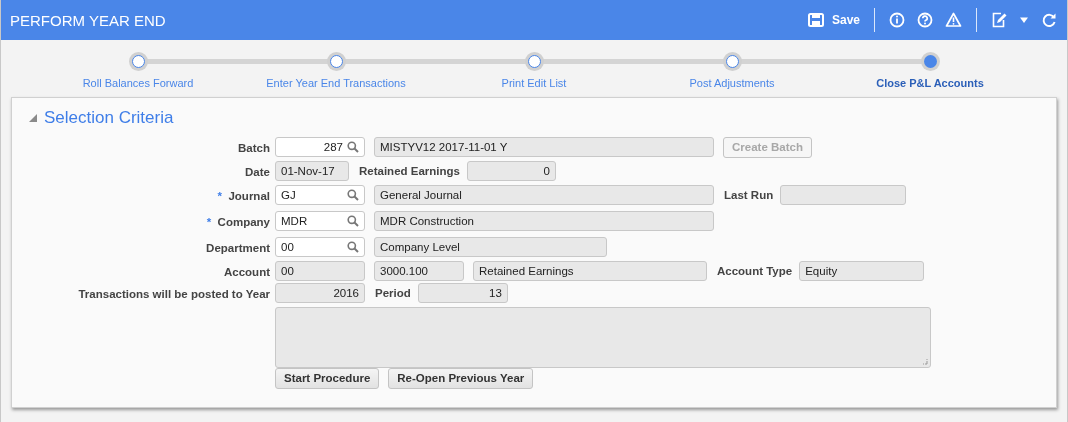  Describe the element at coordinates (590, 271) in the screenshot. I see `read-only-field: Retained Earnings` at that location.